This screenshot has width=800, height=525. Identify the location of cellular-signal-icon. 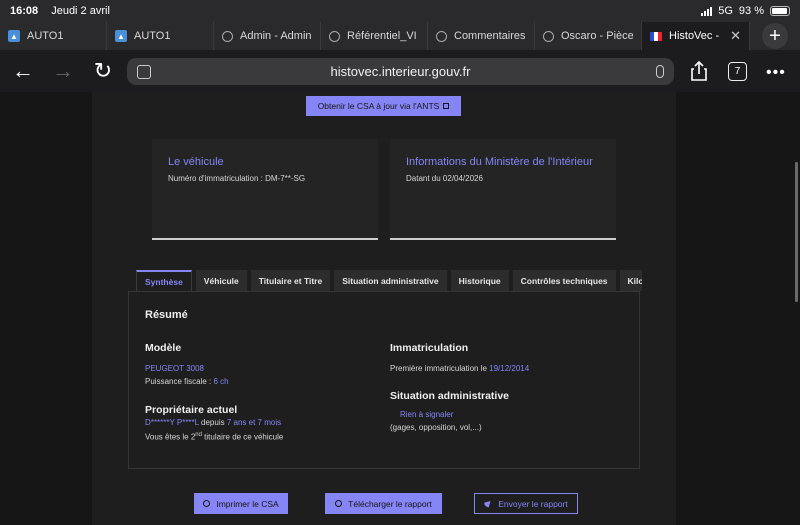
(707, 11).